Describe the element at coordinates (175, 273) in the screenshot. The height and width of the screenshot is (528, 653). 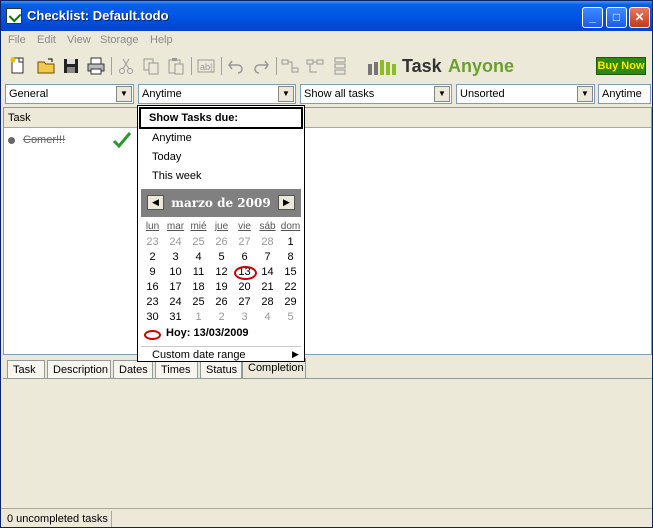
I see `calendar-day: 10` at that location.